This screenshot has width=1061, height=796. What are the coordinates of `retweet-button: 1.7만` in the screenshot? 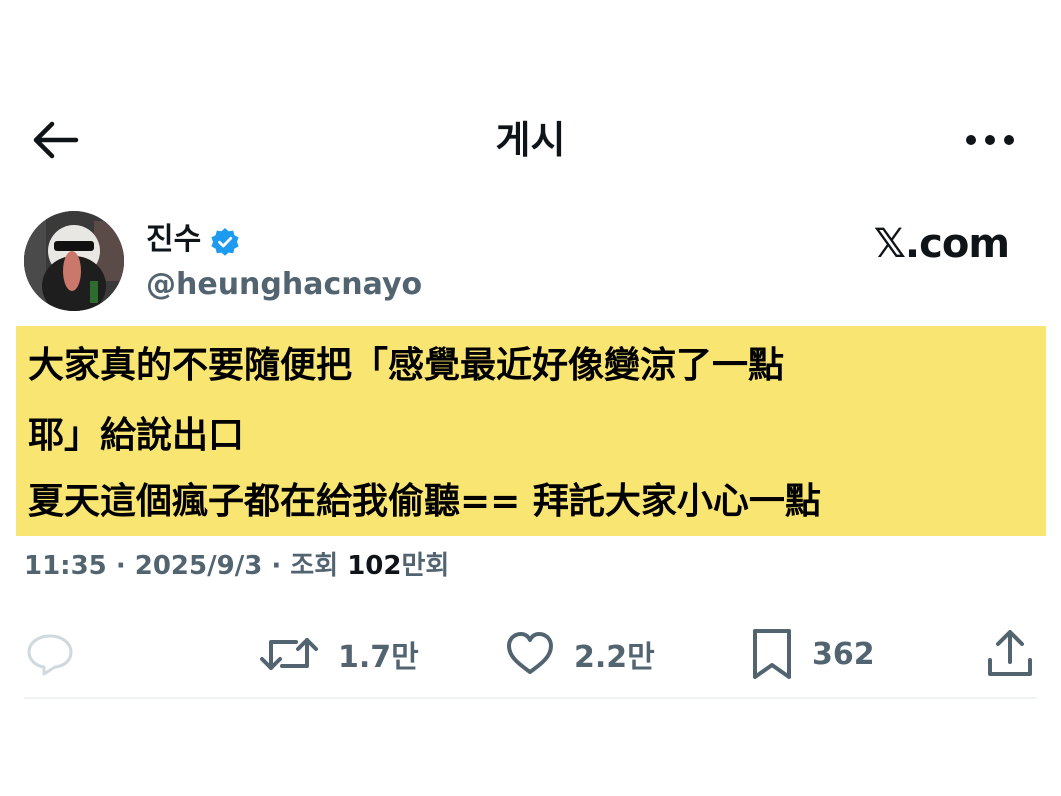 It's located at (338, 654).